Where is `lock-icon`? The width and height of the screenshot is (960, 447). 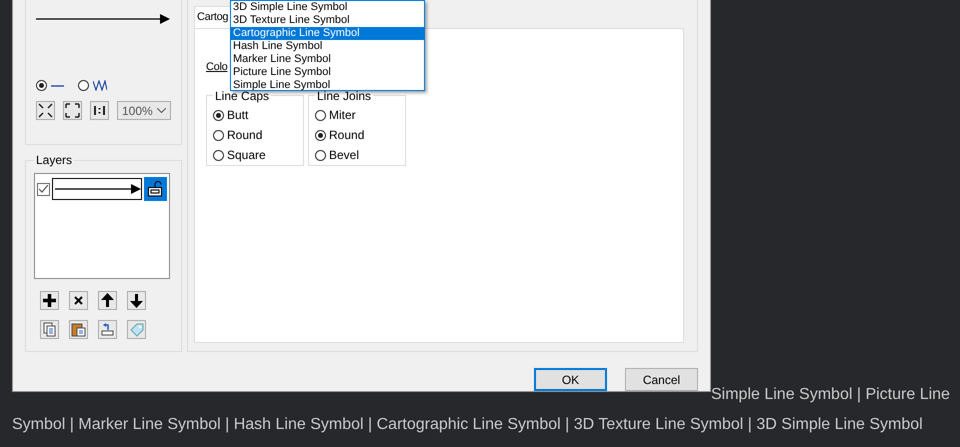 lock-icon is located at coordinates (155, 189).